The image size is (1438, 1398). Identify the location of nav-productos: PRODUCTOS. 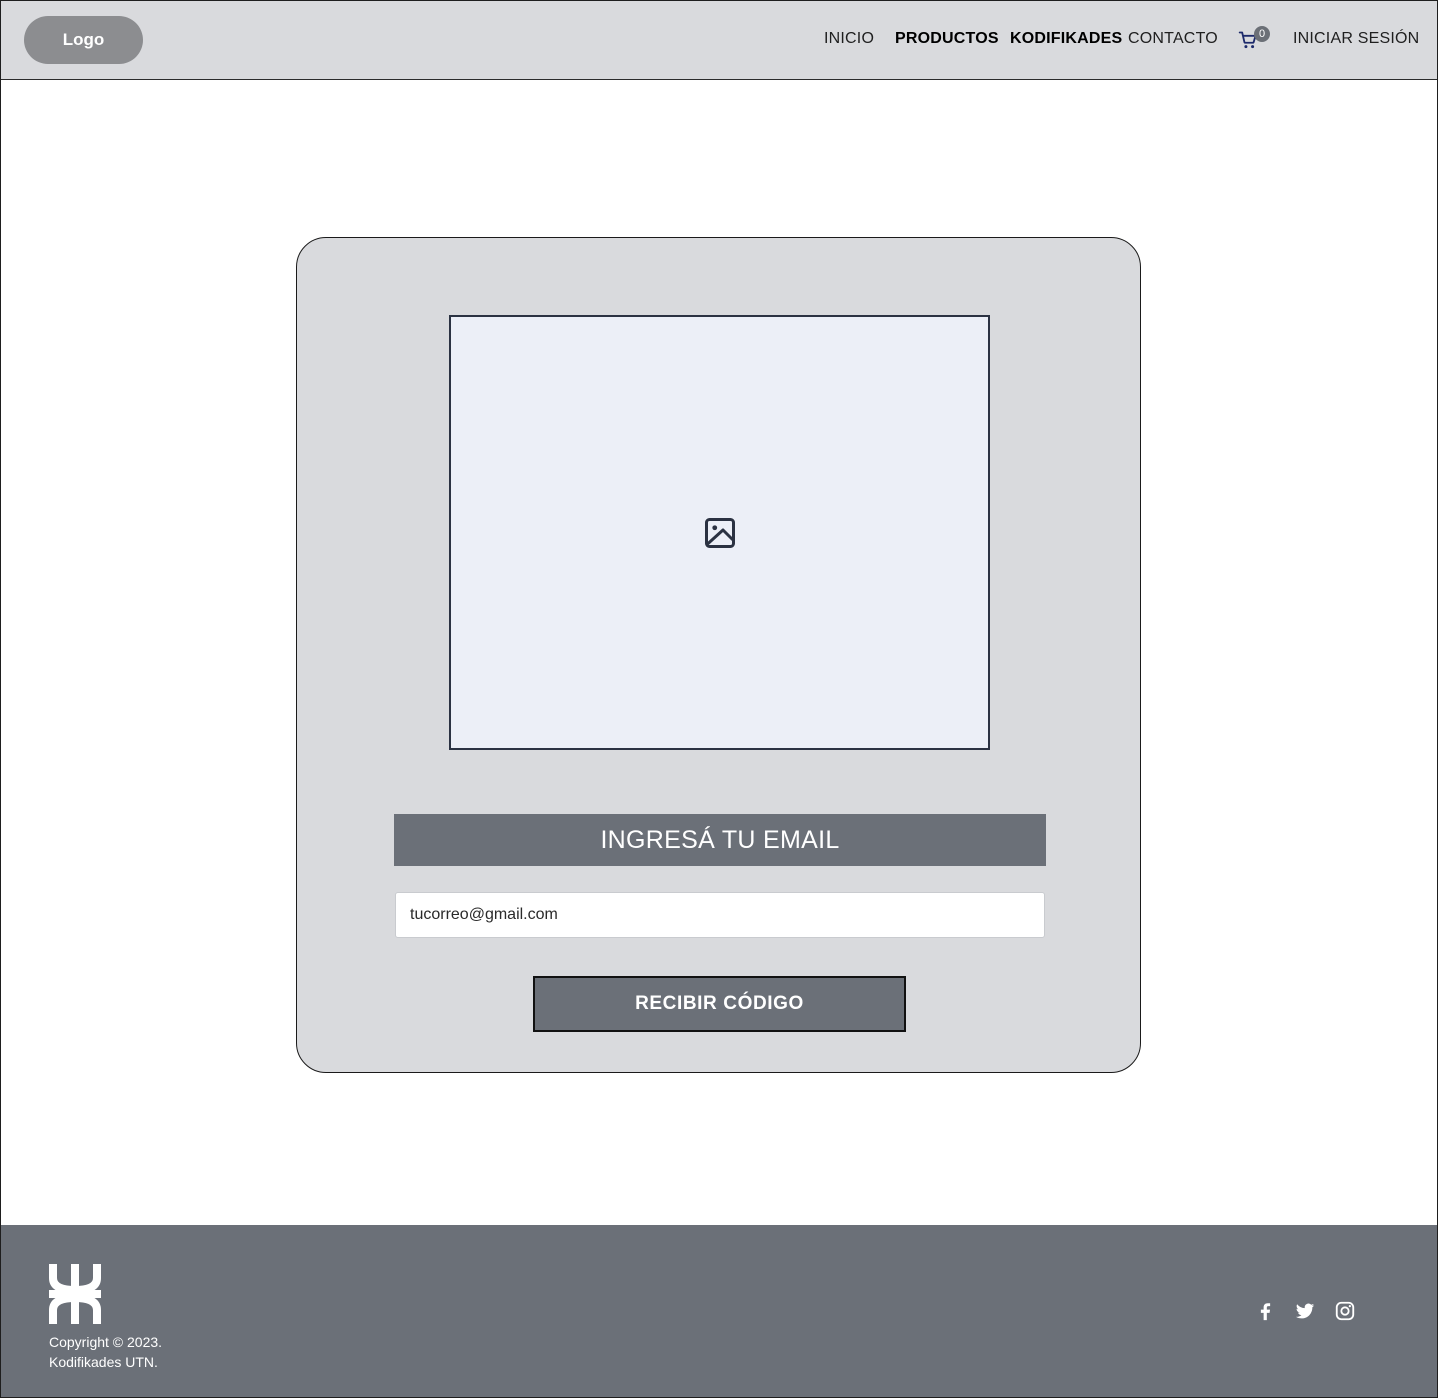
(947, 39).